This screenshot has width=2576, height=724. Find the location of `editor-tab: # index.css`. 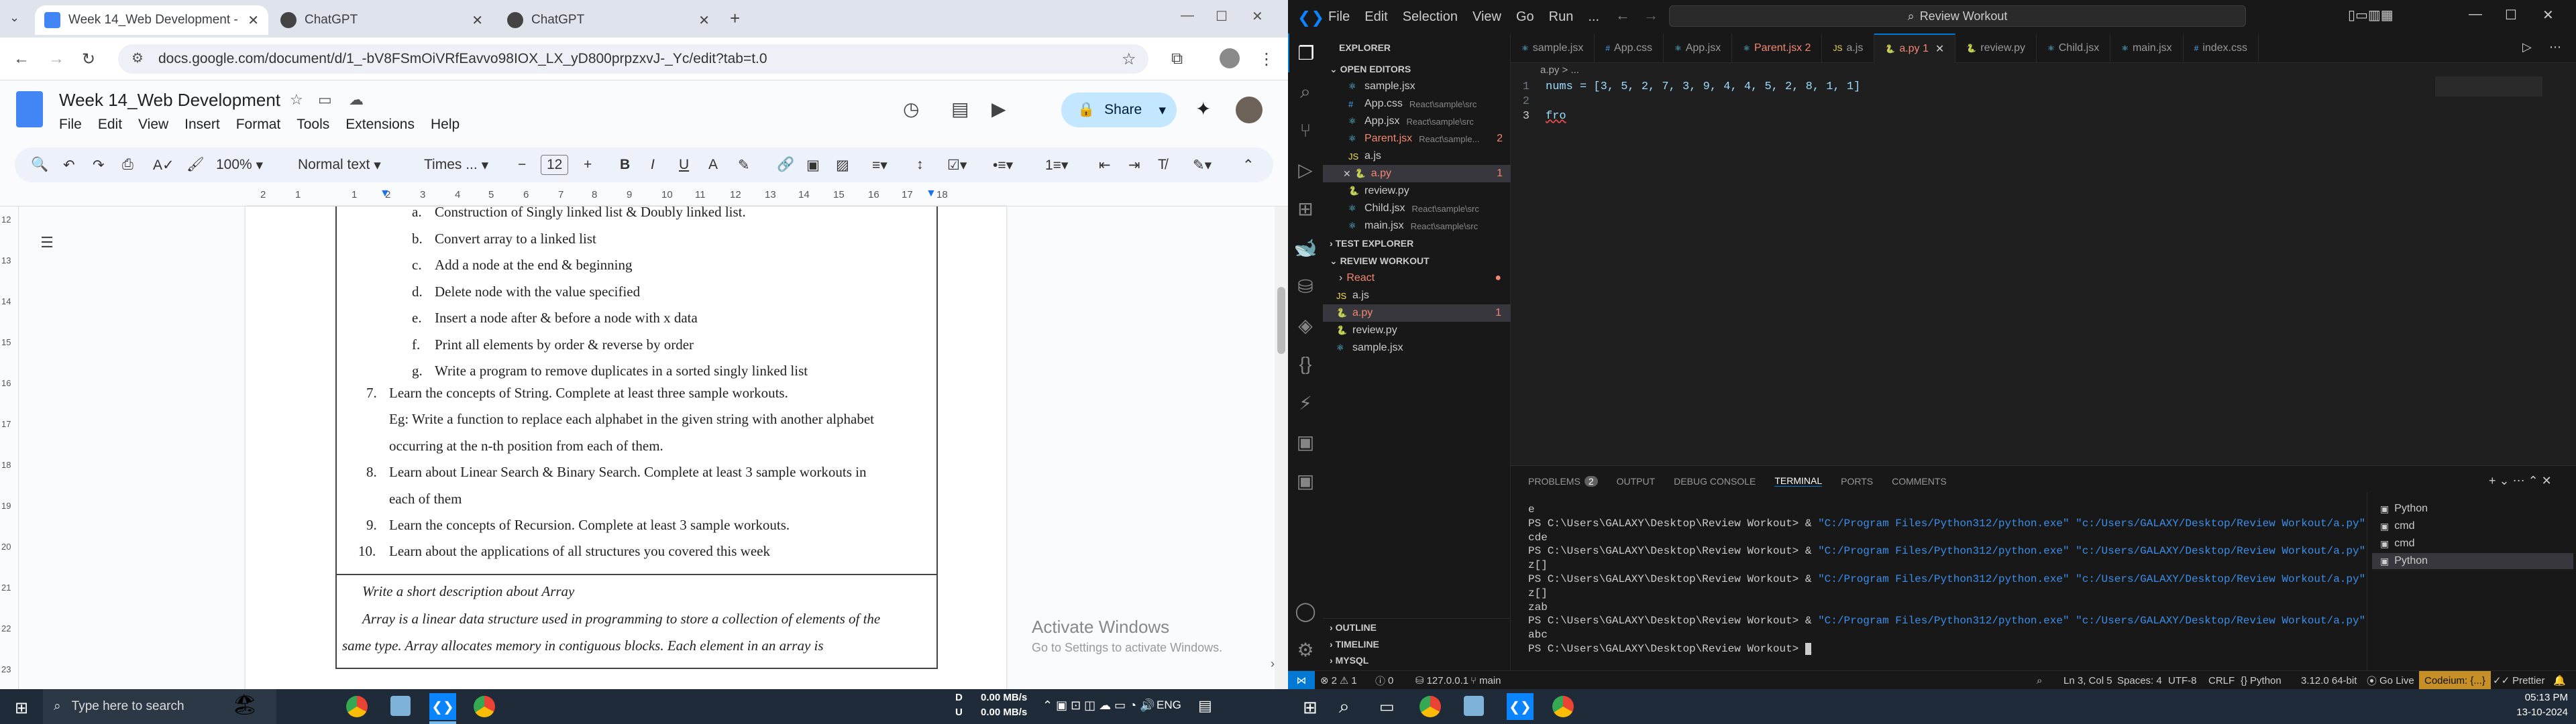

editor-tab: # index.css is located at coordinates (2221, 48).